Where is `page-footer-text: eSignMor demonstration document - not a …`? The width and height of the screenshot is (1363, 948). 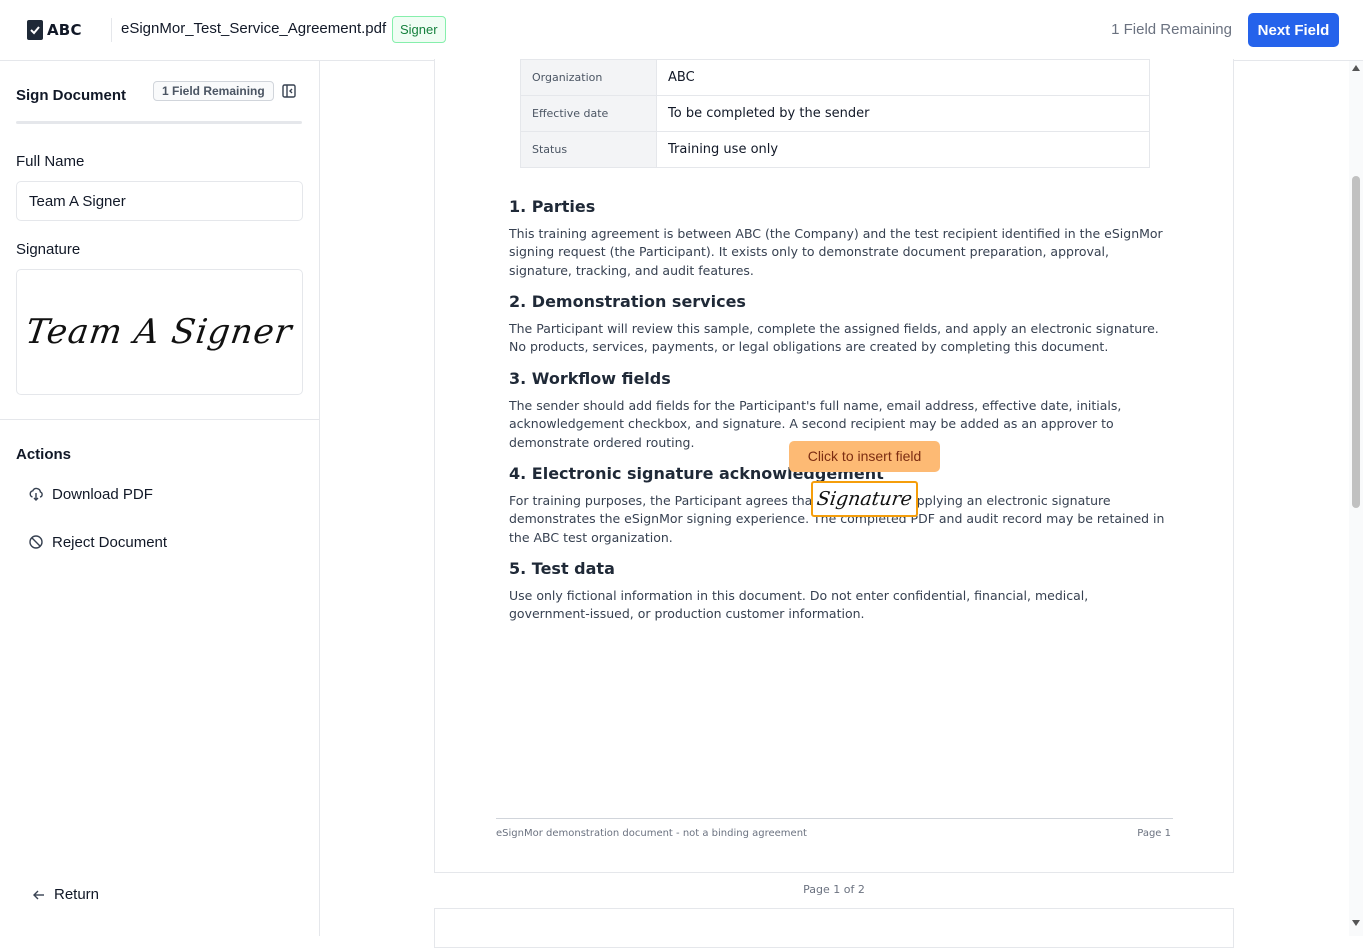 page-footer-text: eSignMor demonstration document - not a … is located at coordinates (651, 833).